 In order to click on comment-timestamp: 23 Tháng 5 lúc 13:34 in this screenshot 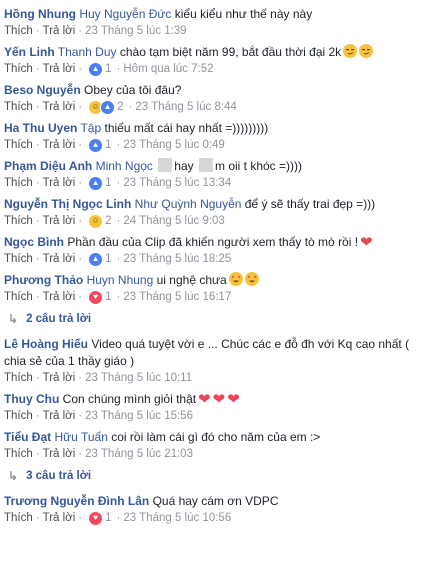, I will do `click(177, 183)`.